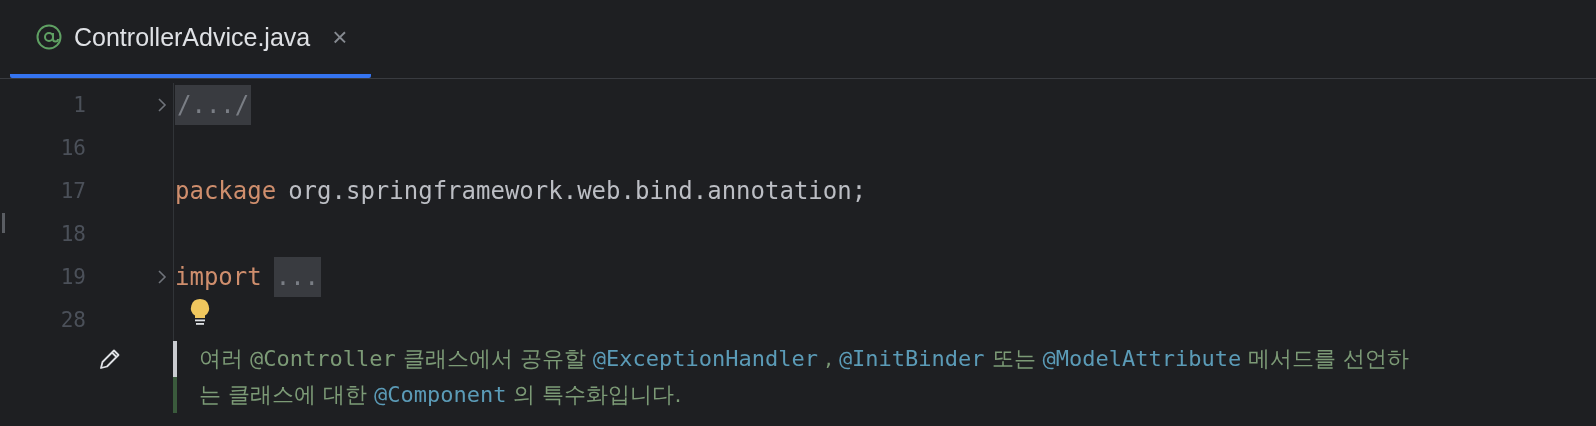 This screenshot has width=1596, height=426. I want to click on documentation-text: 여러 @Controller 클래스에서 공유할 @ExceptionHandler , @InitBinder 또는 @ModelAttribute 메서드를 선언하, so click(804, 359).